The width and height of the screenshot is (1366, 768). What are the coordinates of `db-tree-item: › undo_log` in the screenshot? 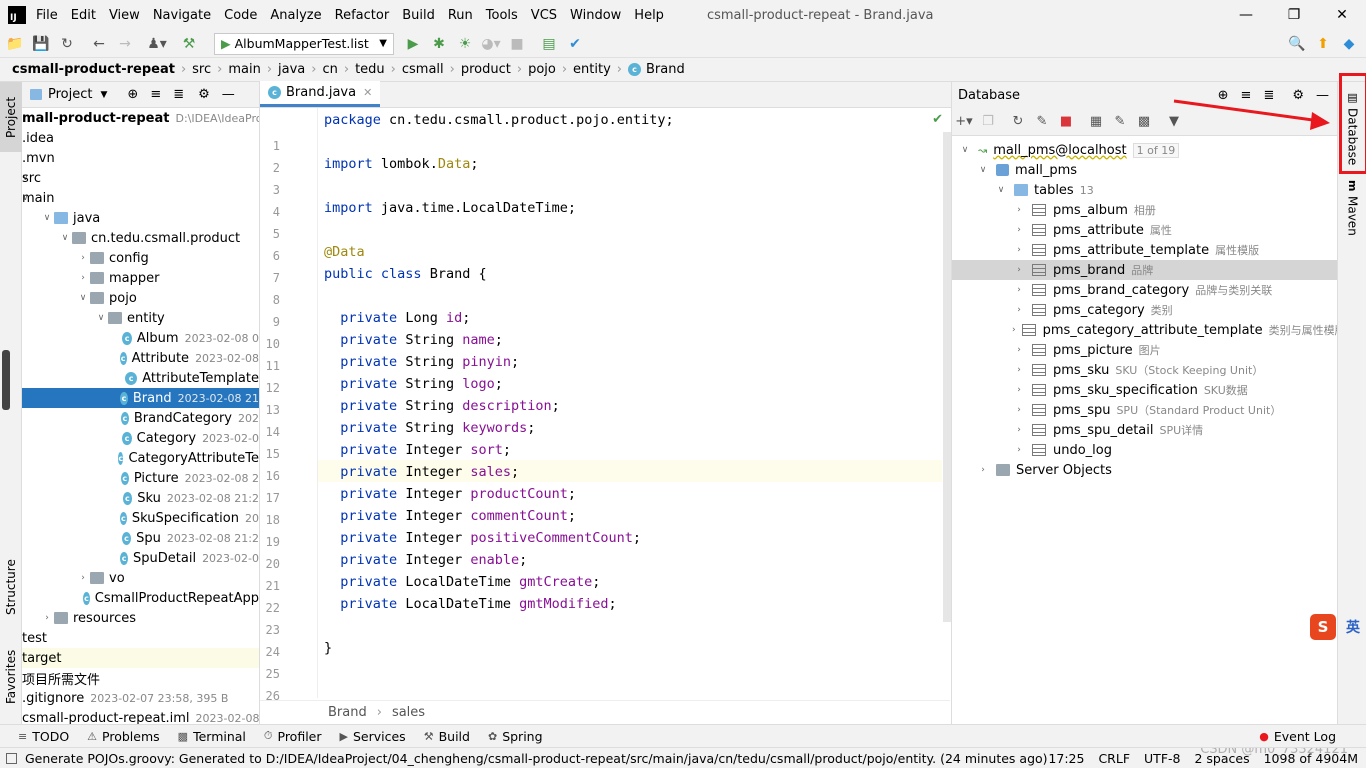 It's located at (1144, 450).